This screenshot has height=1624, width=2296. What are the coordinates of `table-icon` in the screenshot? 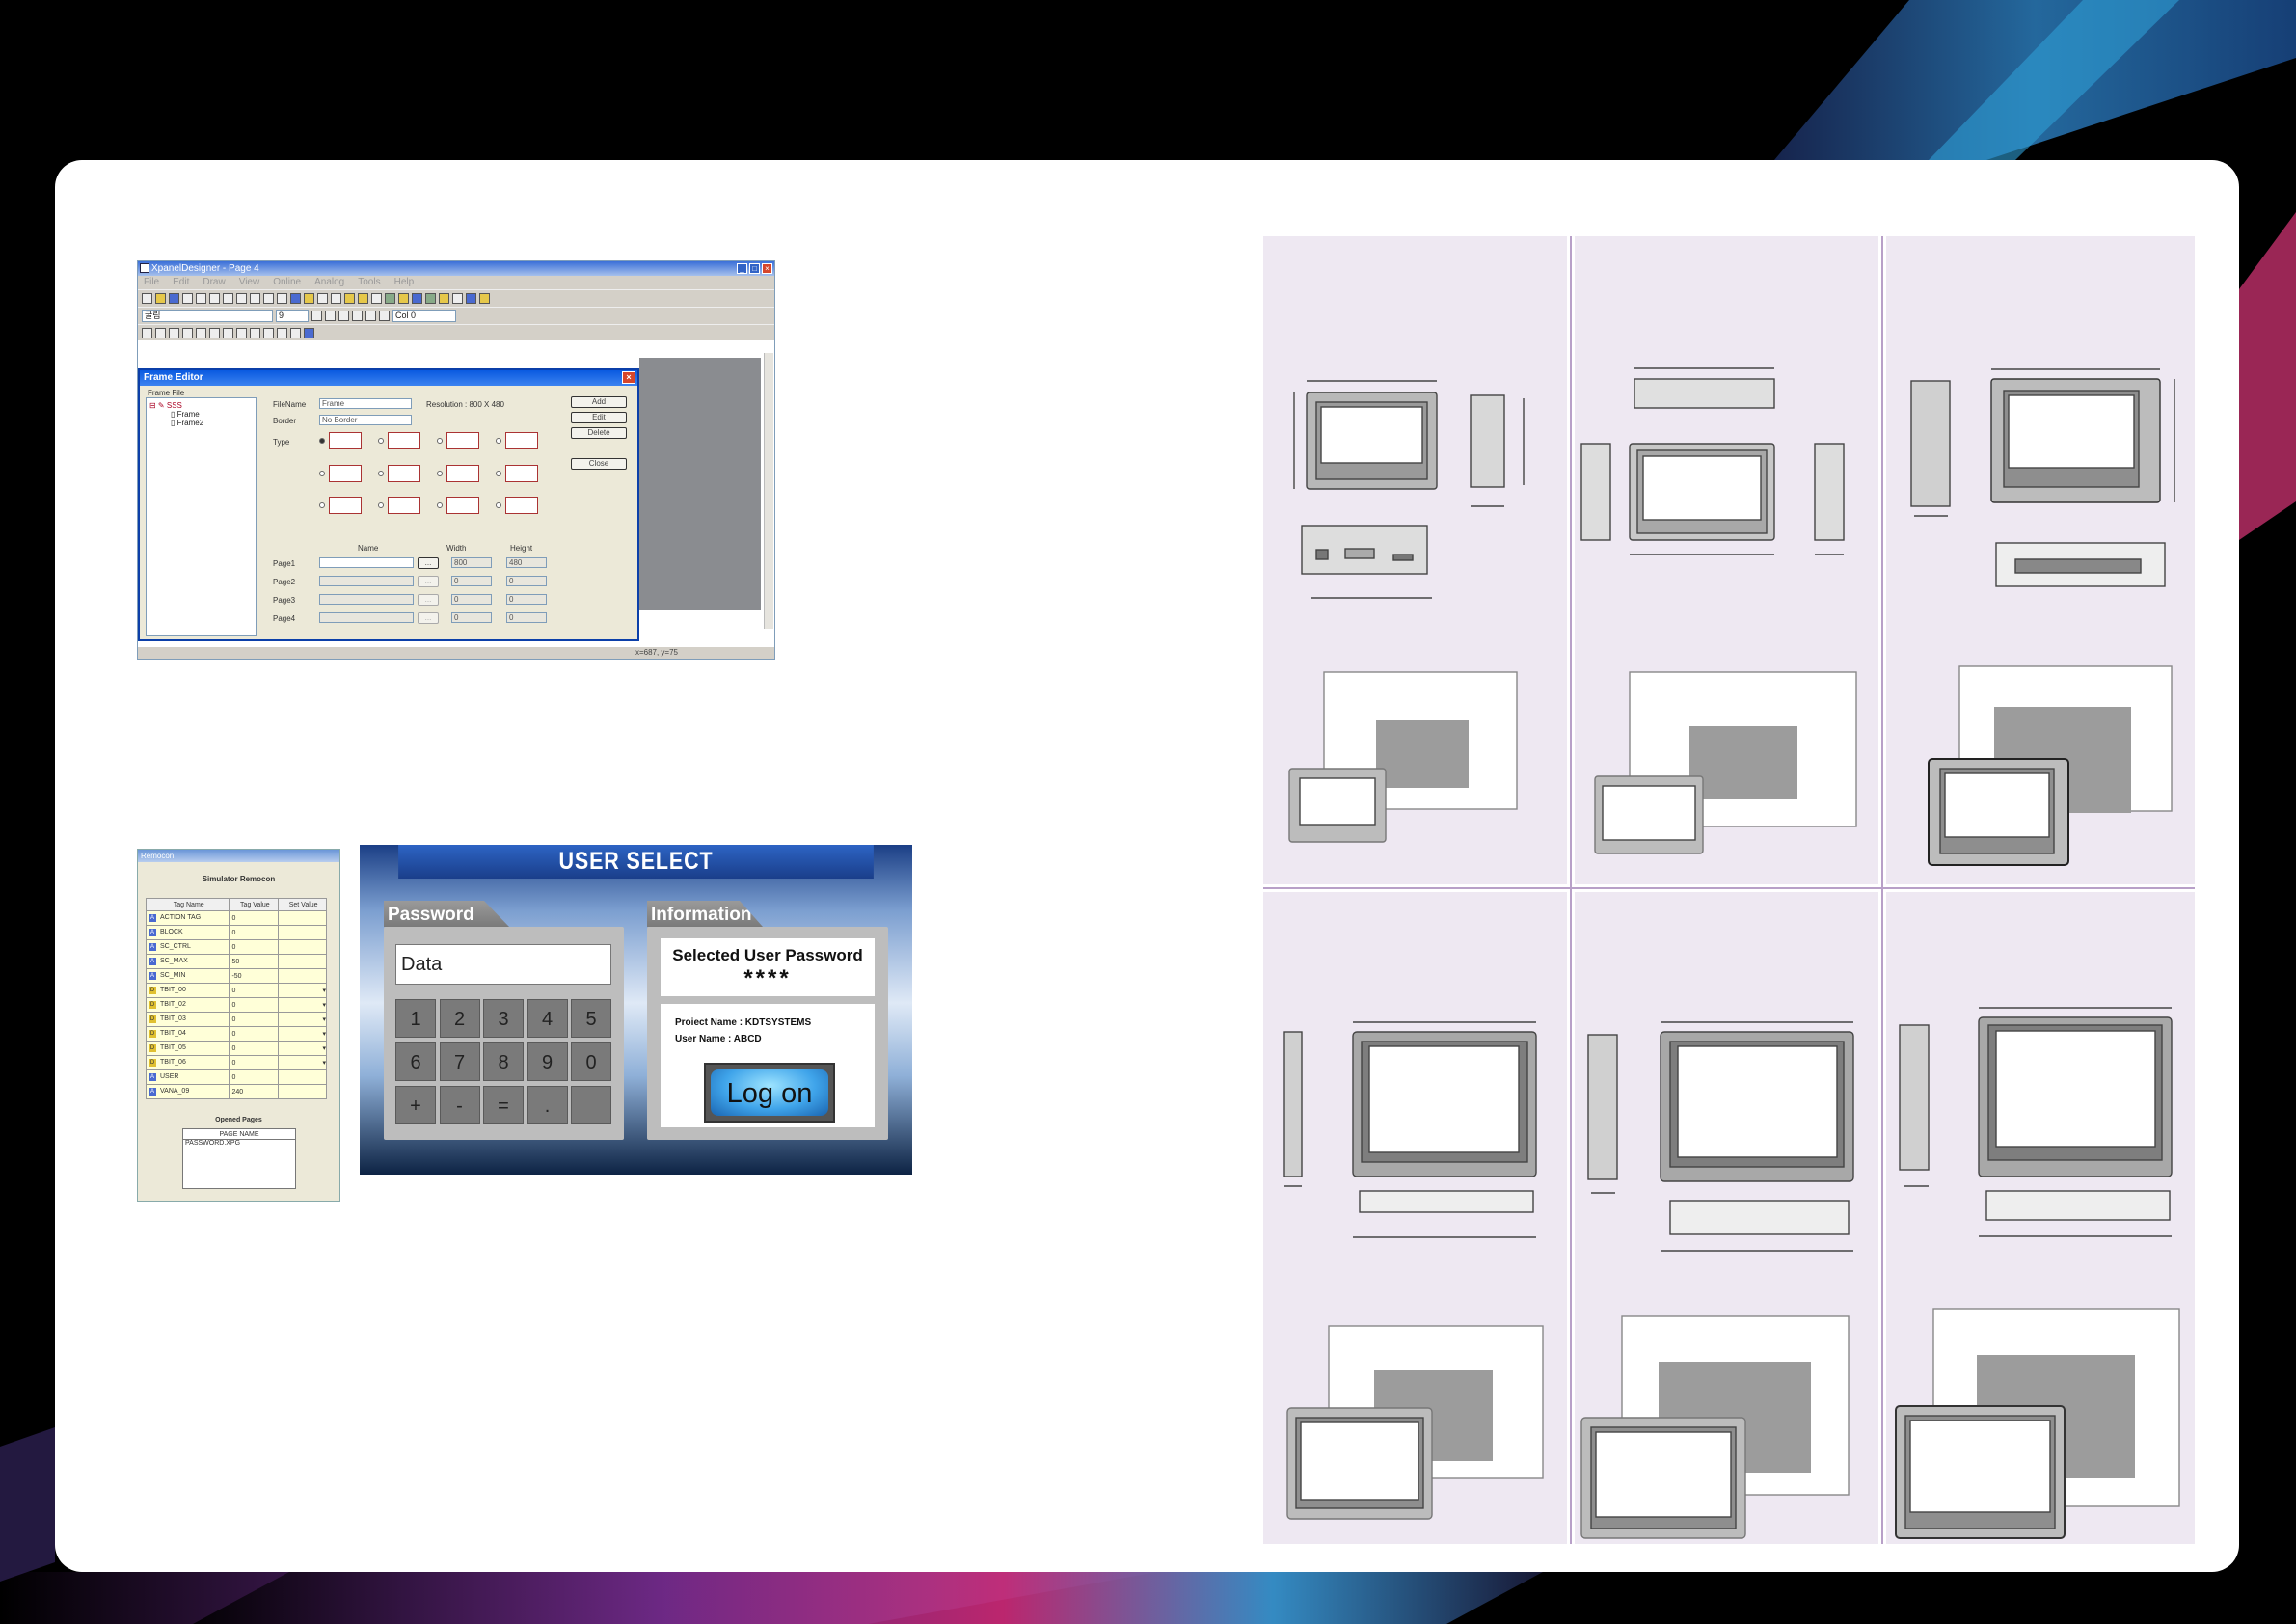 It's located at (376, 298).